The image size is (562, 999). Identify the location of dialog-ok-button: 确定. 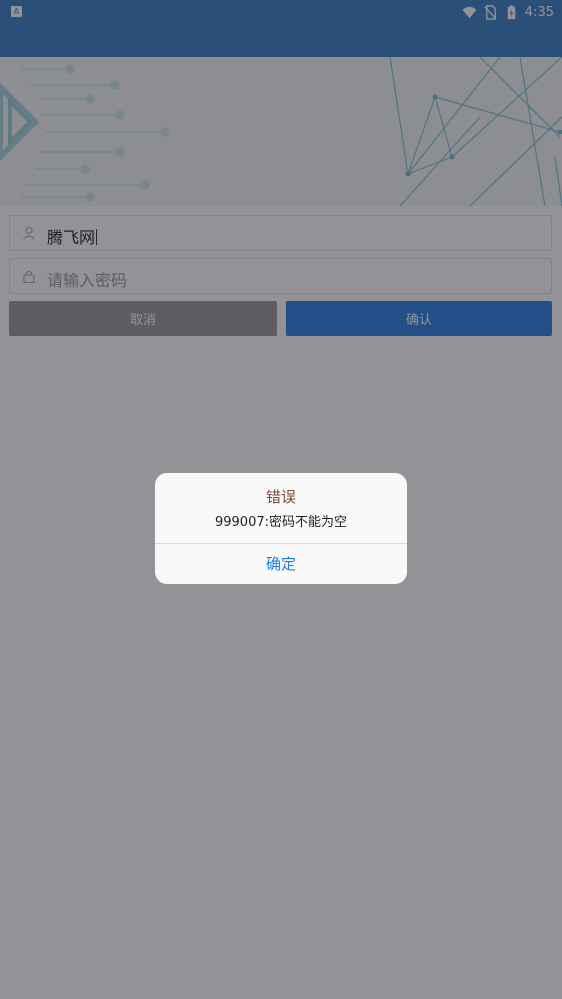
(281, 564).